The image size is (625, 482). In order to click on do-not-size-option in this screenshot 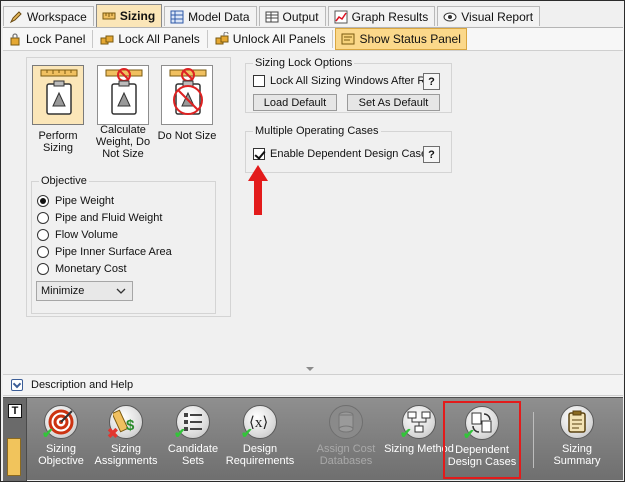, I will do `click(187, 95)`.